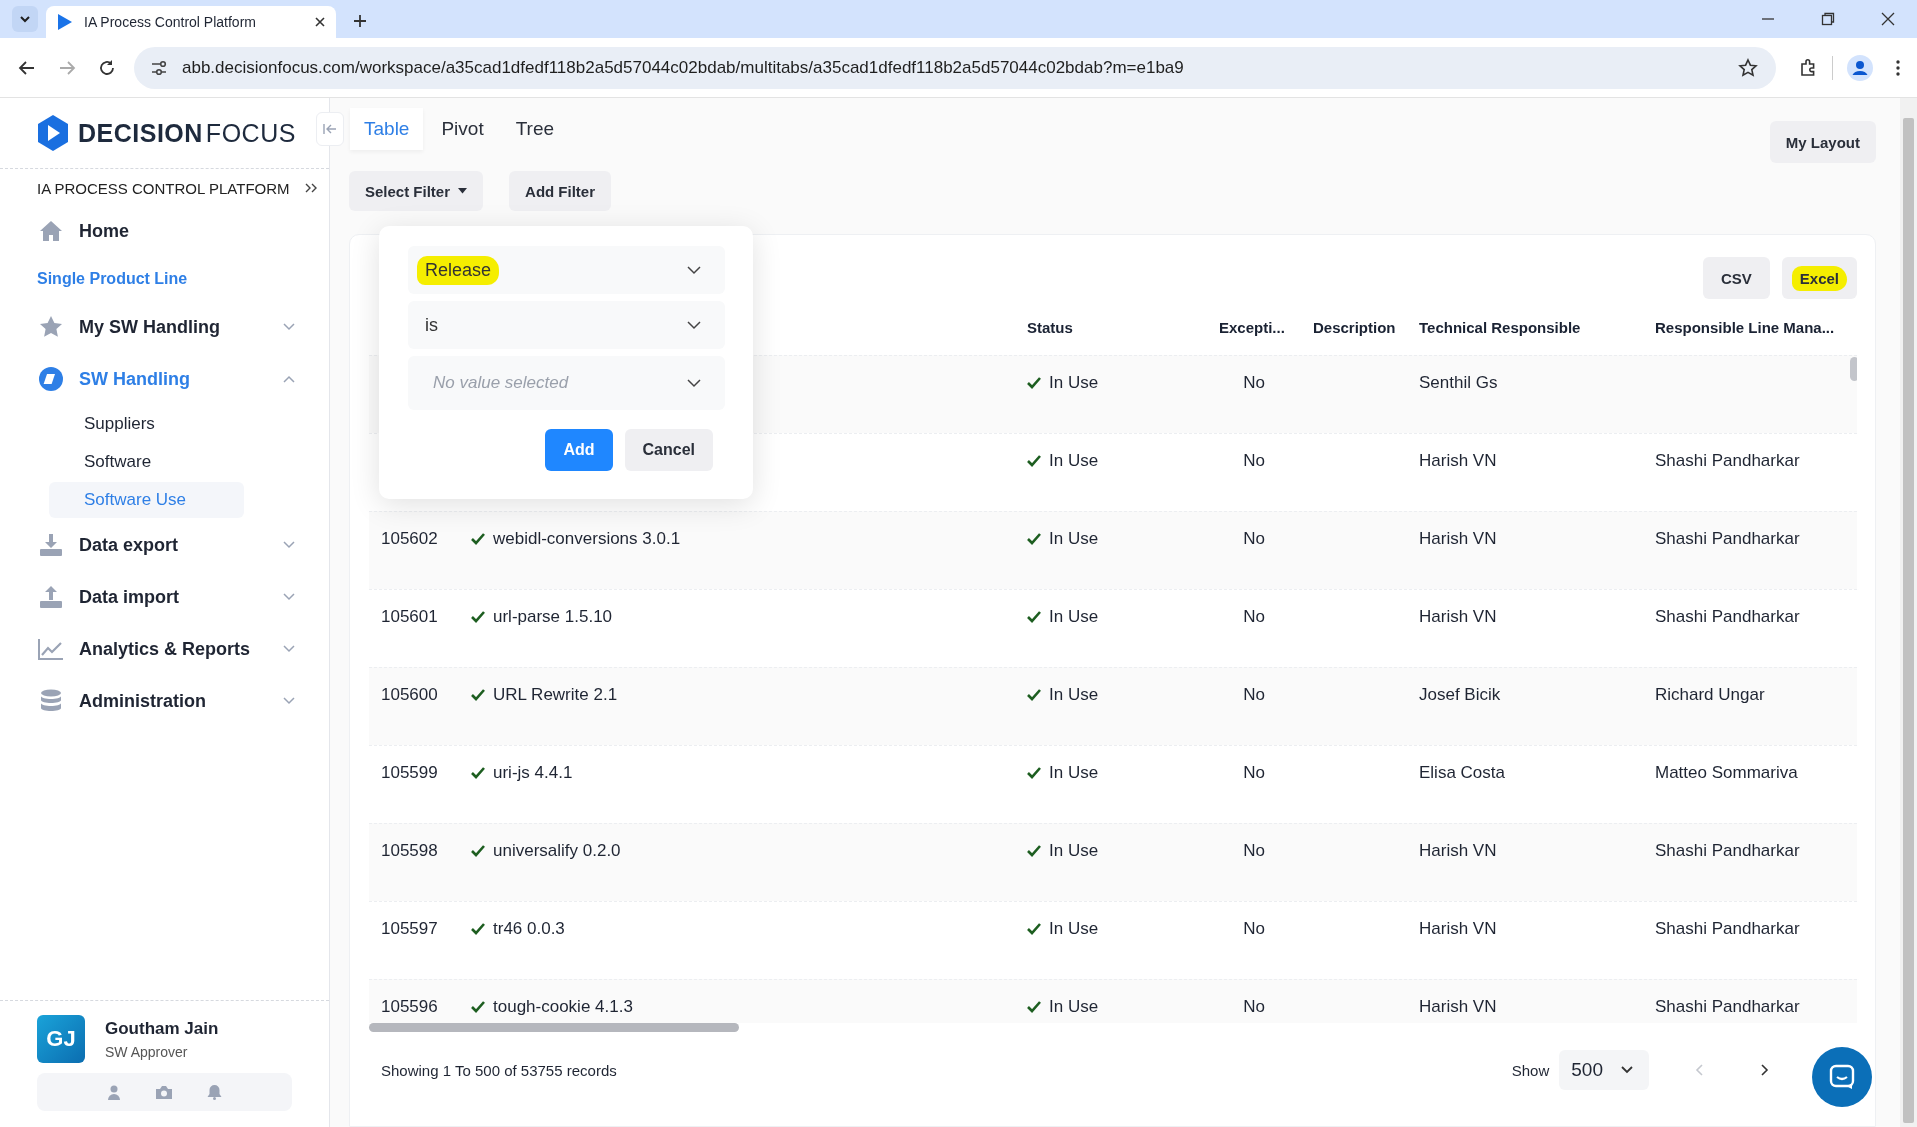 The height and width of the screenshot is (1127, 1917). Describe the element at coordinates (146, 424) in the screenshot. I see `nav-subitem: Suppliers` at that location.